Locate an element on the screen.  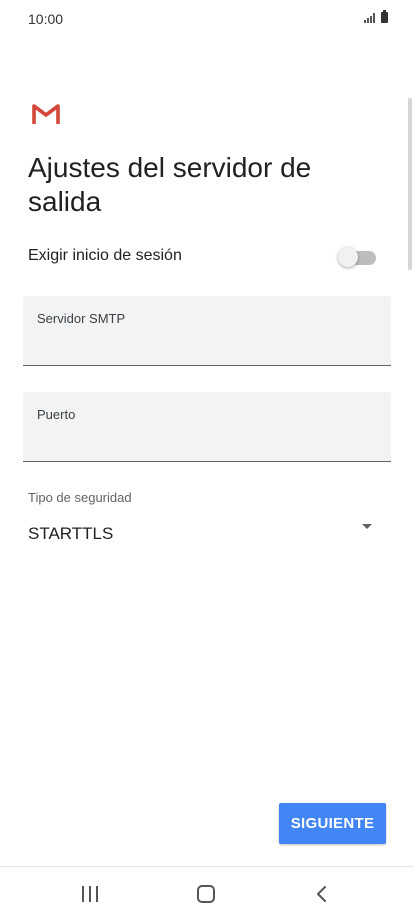
navigation-bar is located at coordinates (207, 893).